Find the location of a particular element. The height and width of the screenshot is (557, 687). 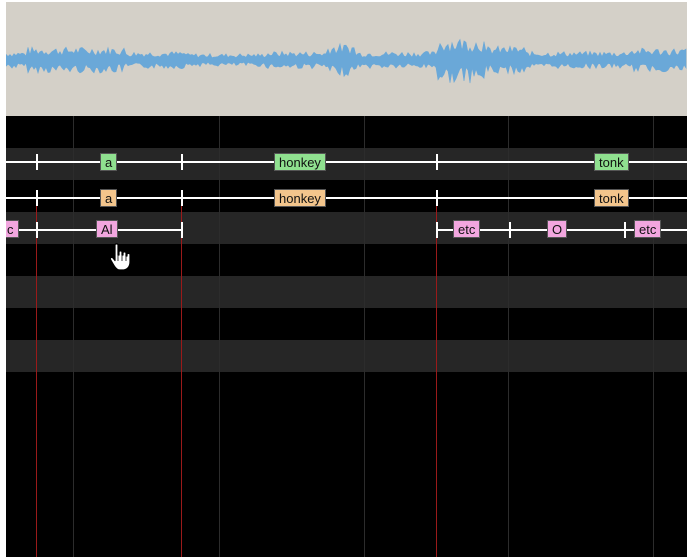

annotation-label: O is located at coordinates (557, 229).